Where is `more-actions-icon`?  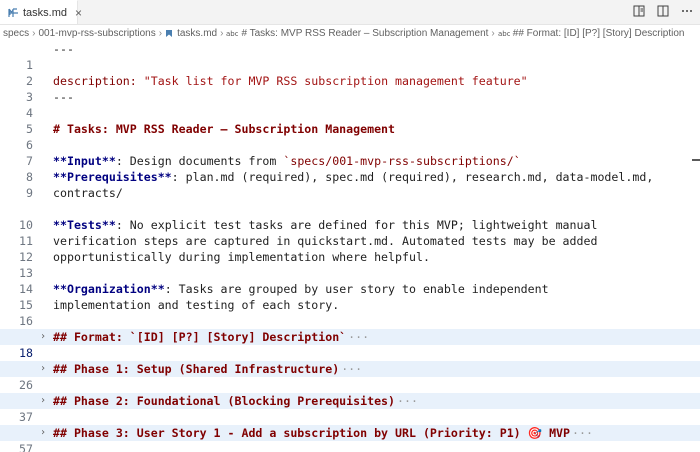
more-actions-icon is located at coordinates (687, 11).